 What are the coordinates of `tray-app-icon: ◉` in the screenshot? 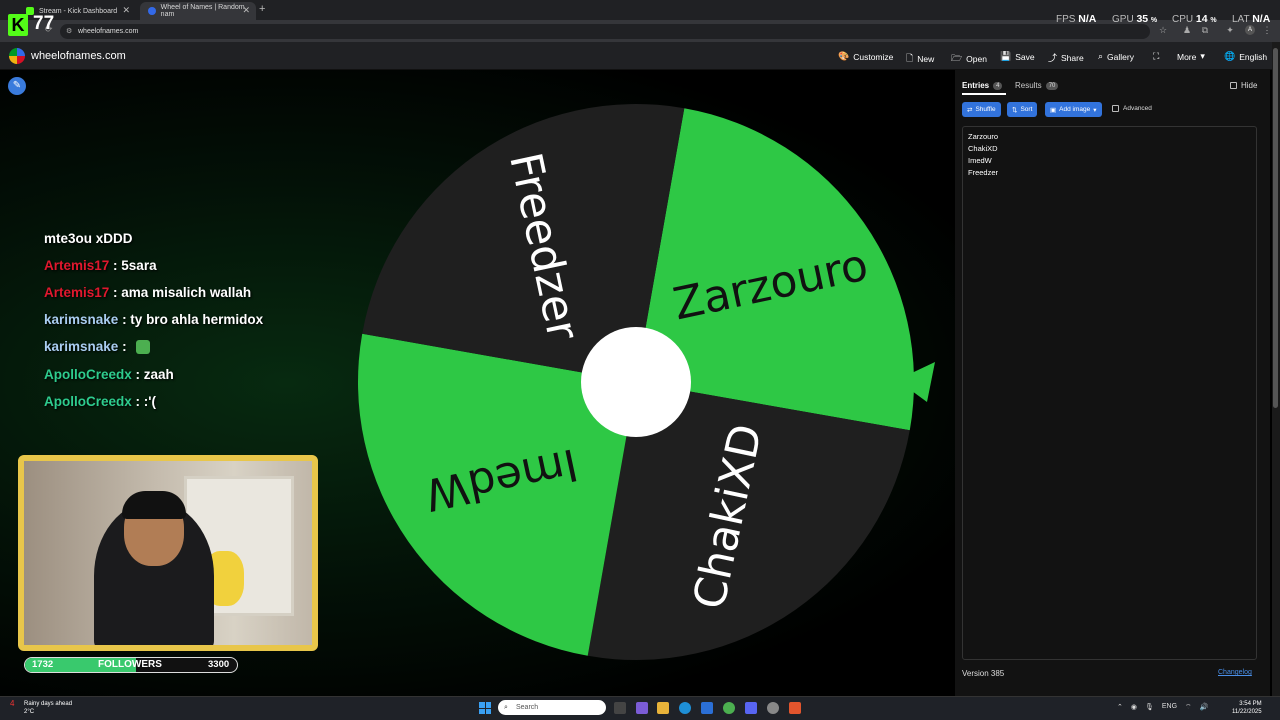 It's located at (1134, 707).